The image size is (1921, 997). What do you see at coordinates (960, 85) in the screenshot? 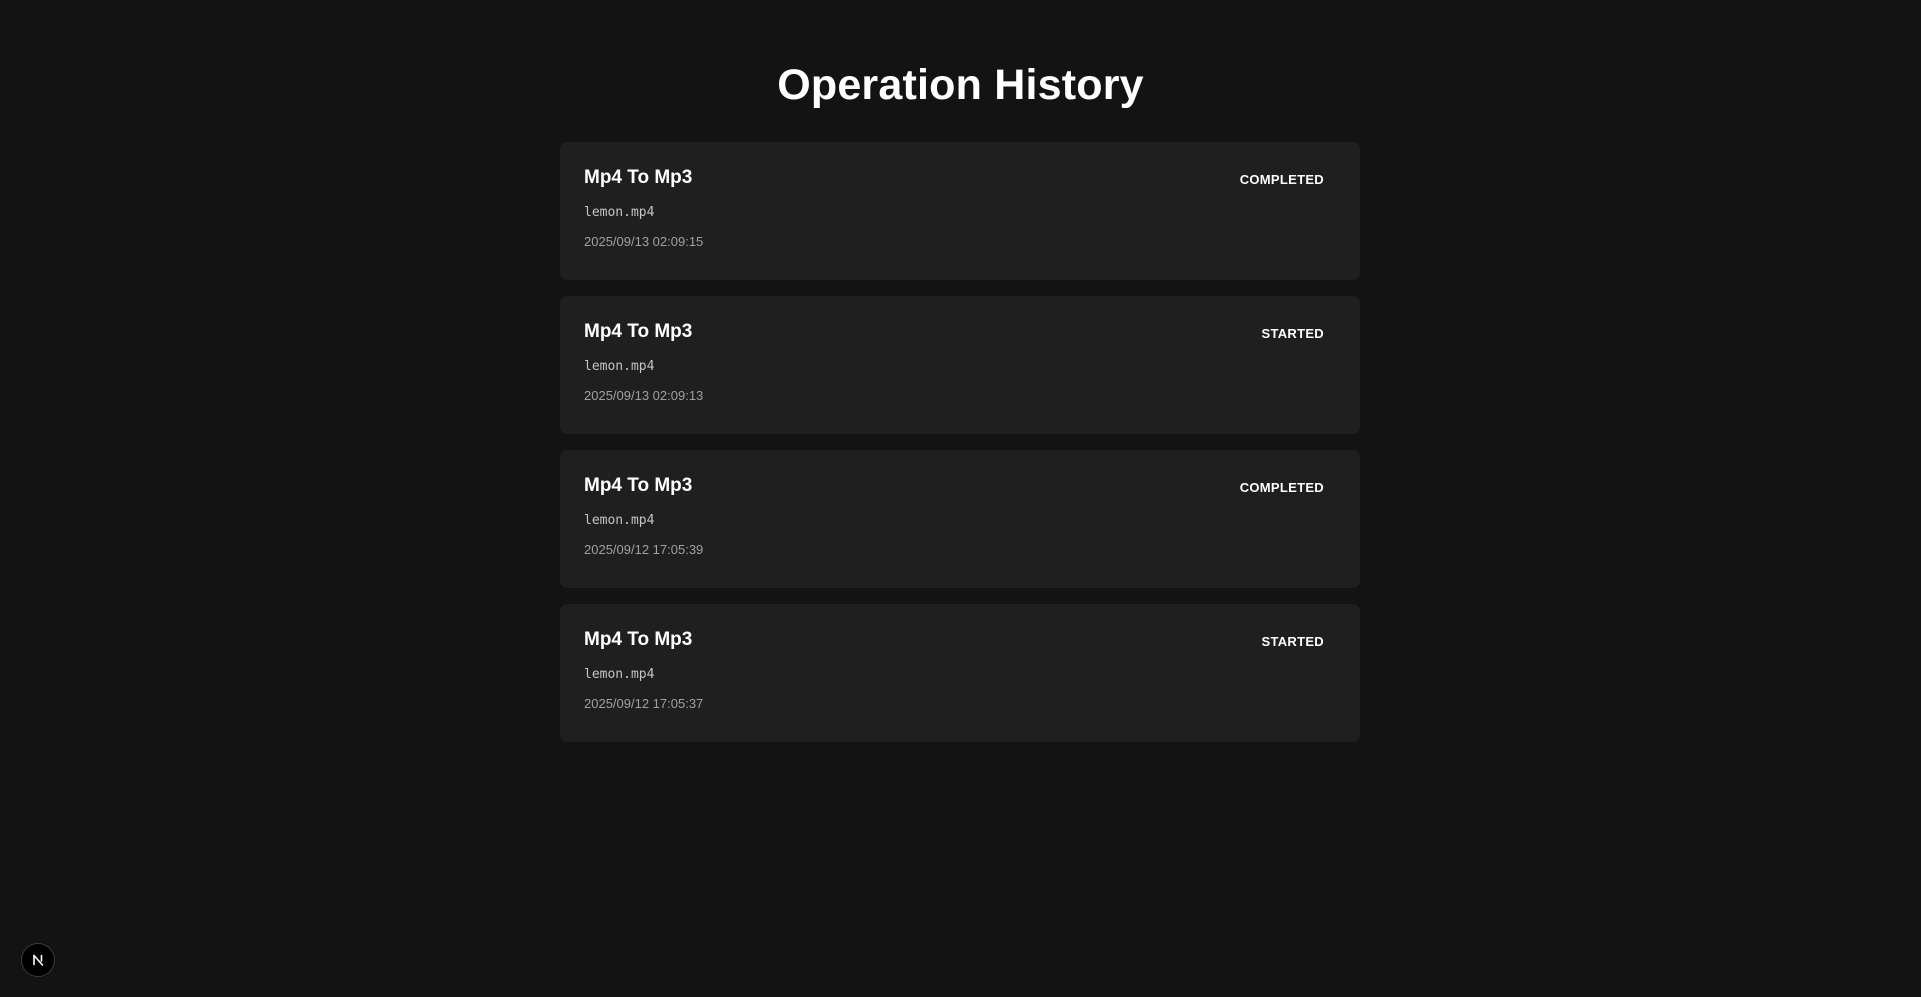
I see `page-title: Operation History` at bounding box center [960, 85].